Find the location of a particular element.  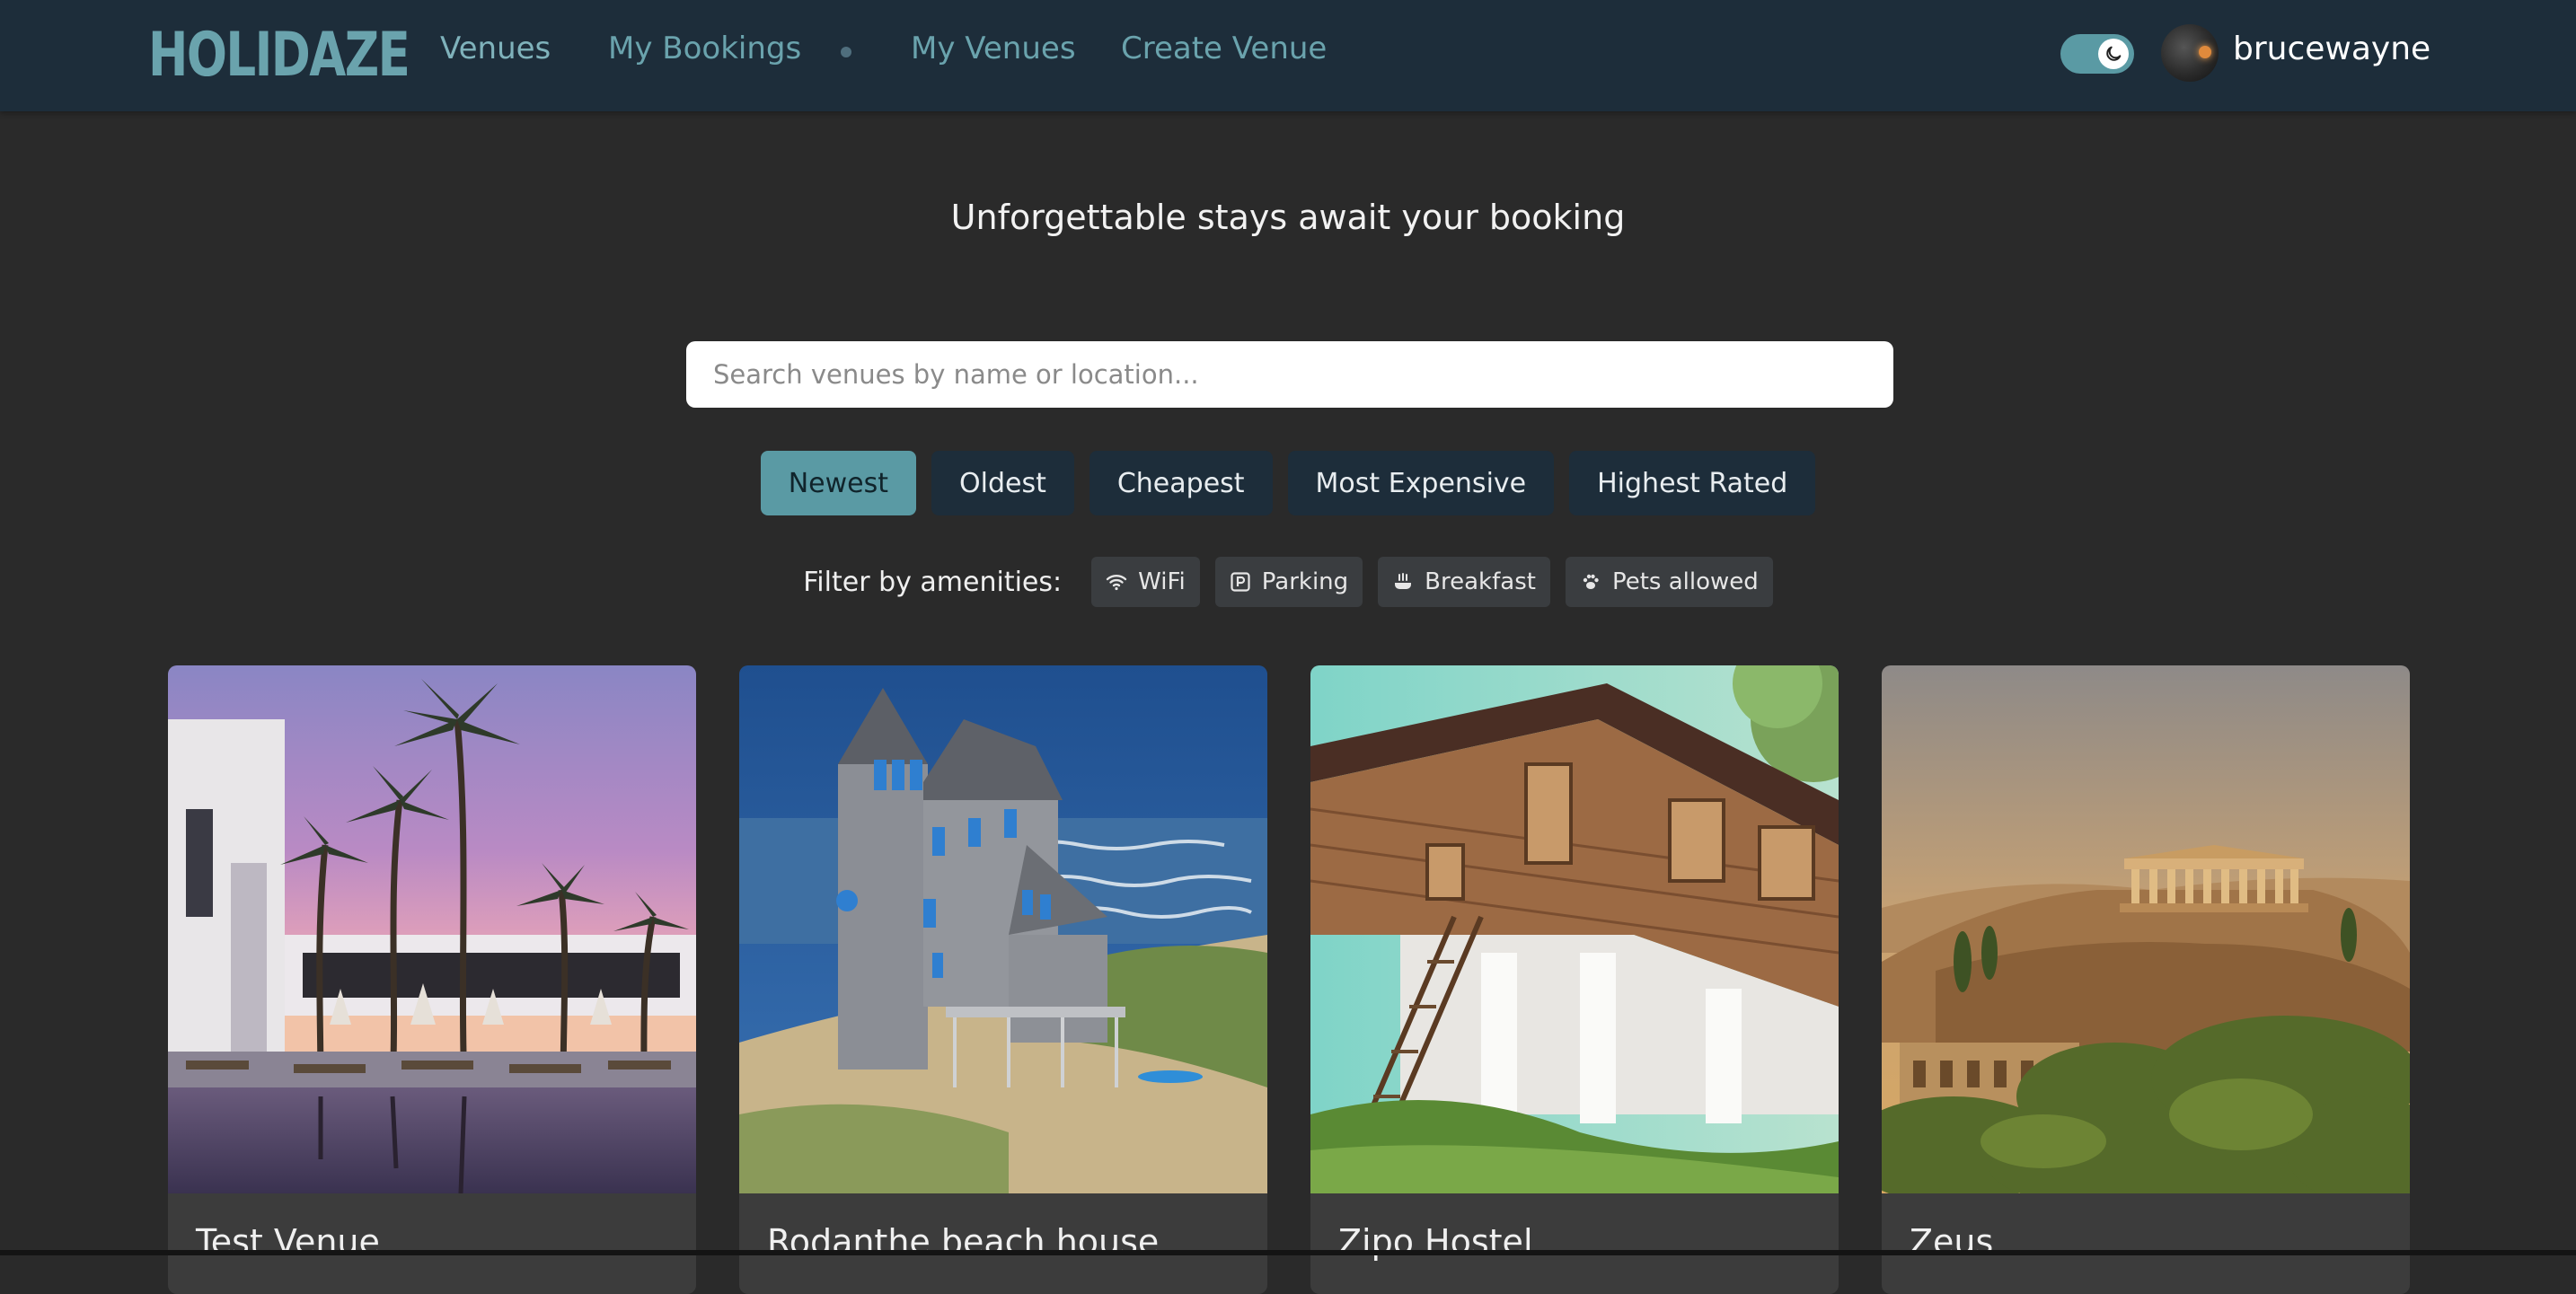

filter-parking-label: Parking is located at coordinates (1305, 581).